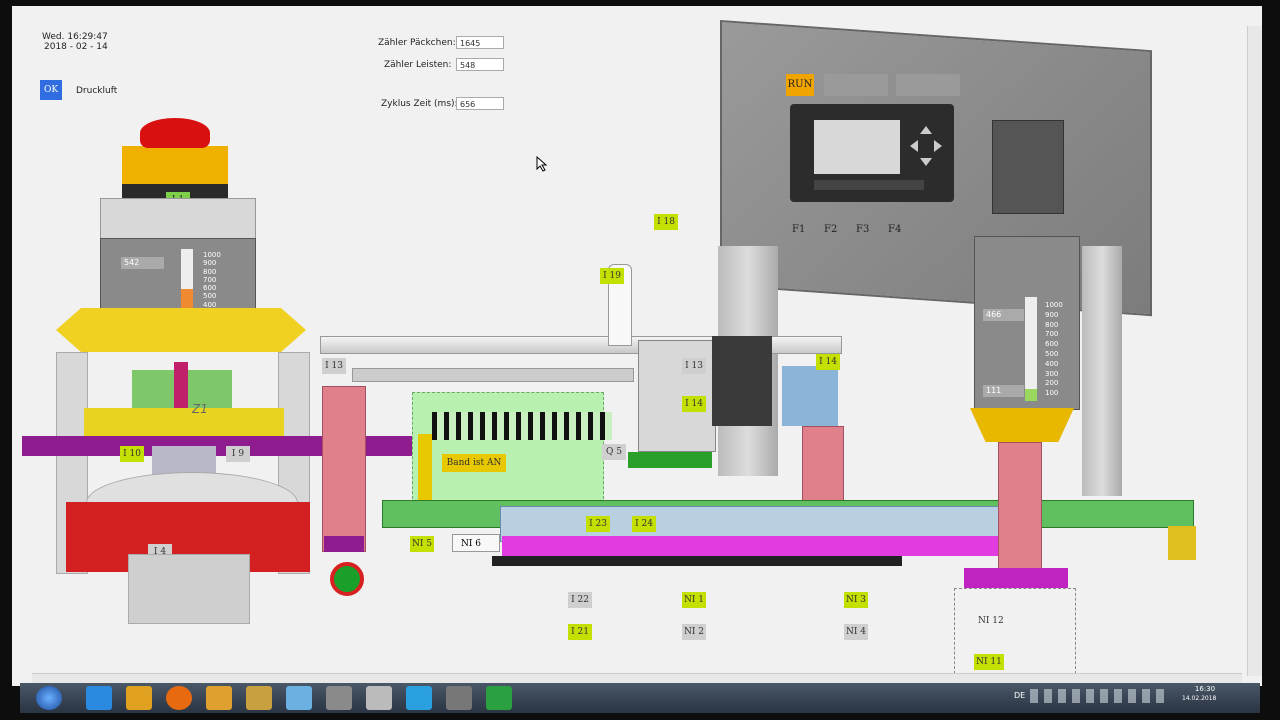 The width and height of the screenshot is (1280, 720). Describe the element at coordinates (422, 544) in the screenshot. I see `indicator-ni5: NI 5` at that location.